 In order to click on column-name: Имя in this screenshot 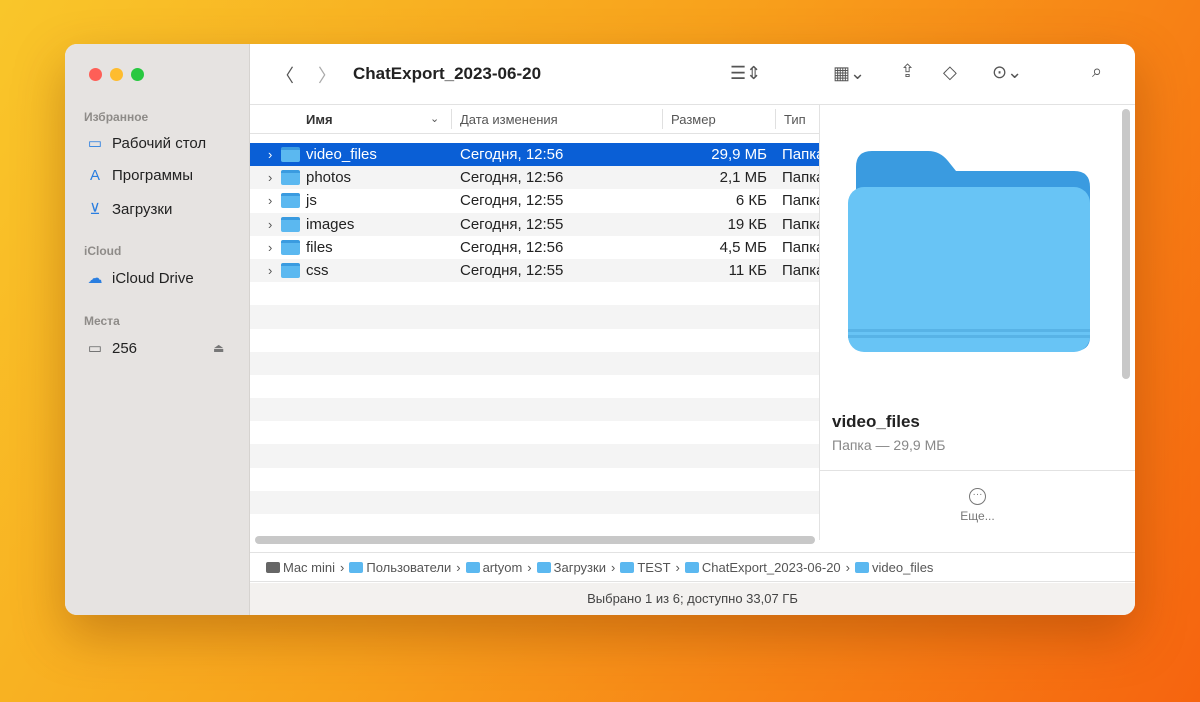, I will do `click(319, 119)`.